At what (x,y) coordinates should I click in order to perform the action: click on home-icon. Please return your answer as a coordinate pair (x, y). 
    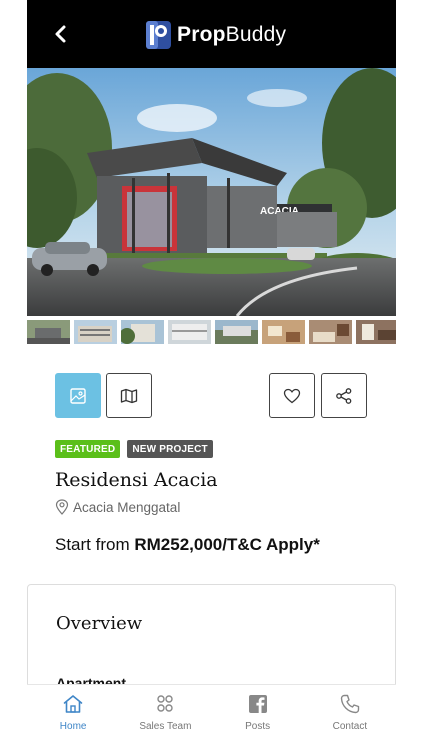
    Looking at the image, I should click on (73, 704).